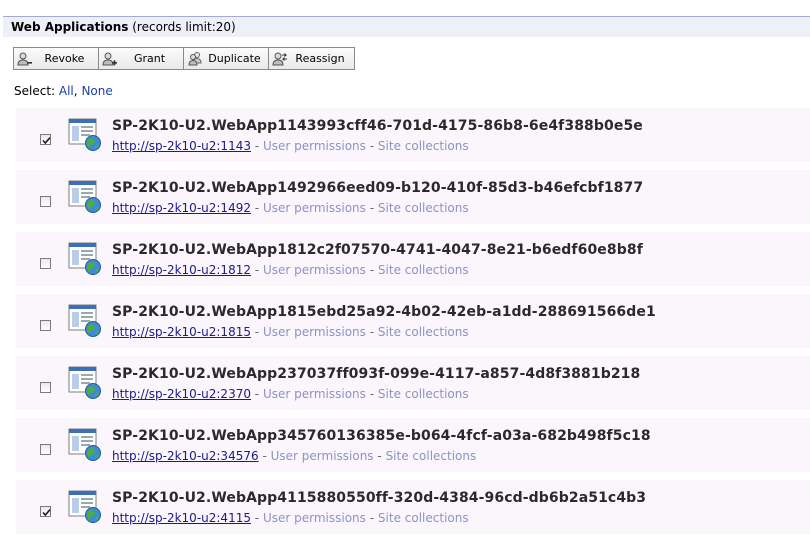 This screenshot has width=810, height=540. I want to click on web-app-url-link: http://sp-2k10-u2:4115, so click(181, 518).